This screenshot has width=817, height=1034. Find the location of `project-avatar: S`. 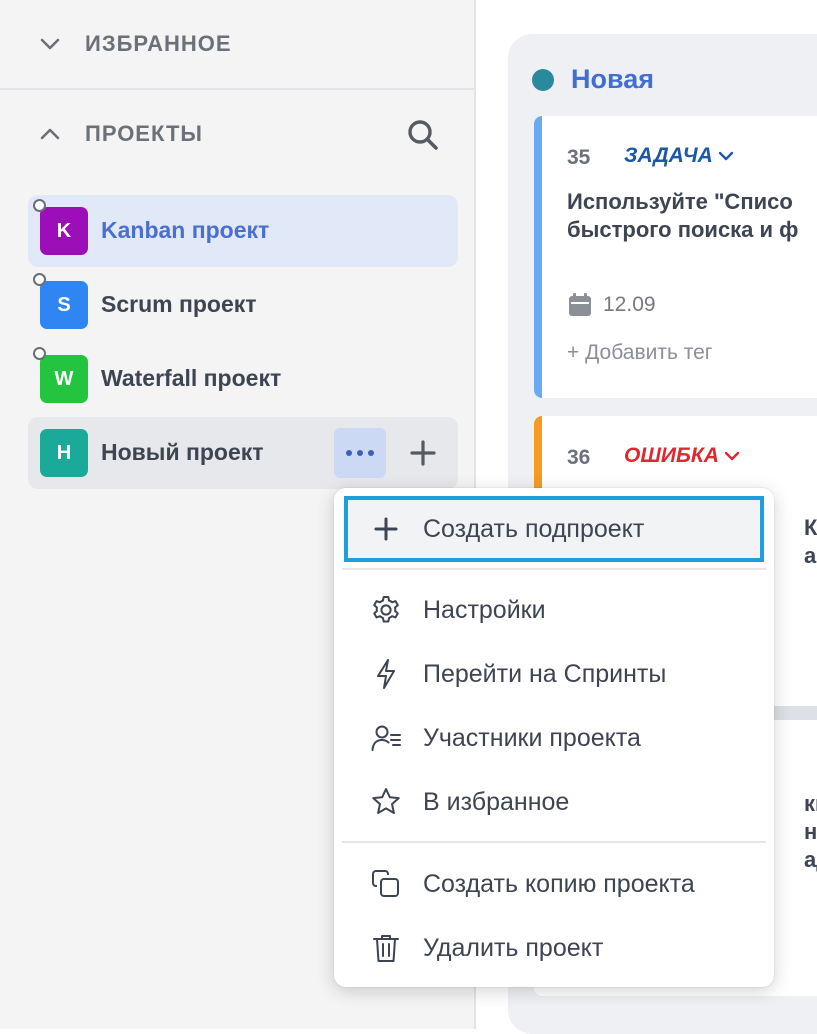

project-avatar: S is located at coordinates (64, 305).